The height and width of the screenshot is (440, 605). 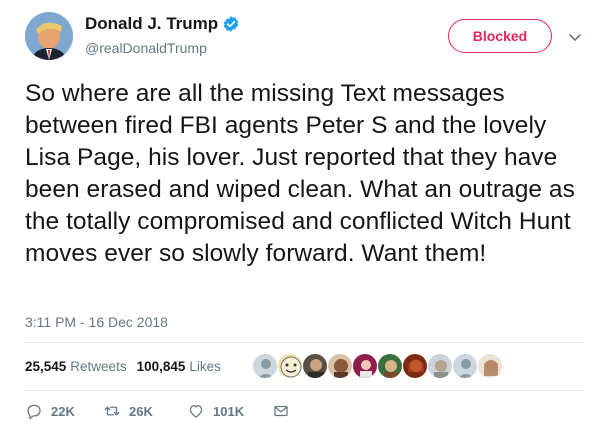 What do you see at coordinates (50, 411) in the screenshot?
I see `reply-button: 22K` at bounding box center [50, 411].